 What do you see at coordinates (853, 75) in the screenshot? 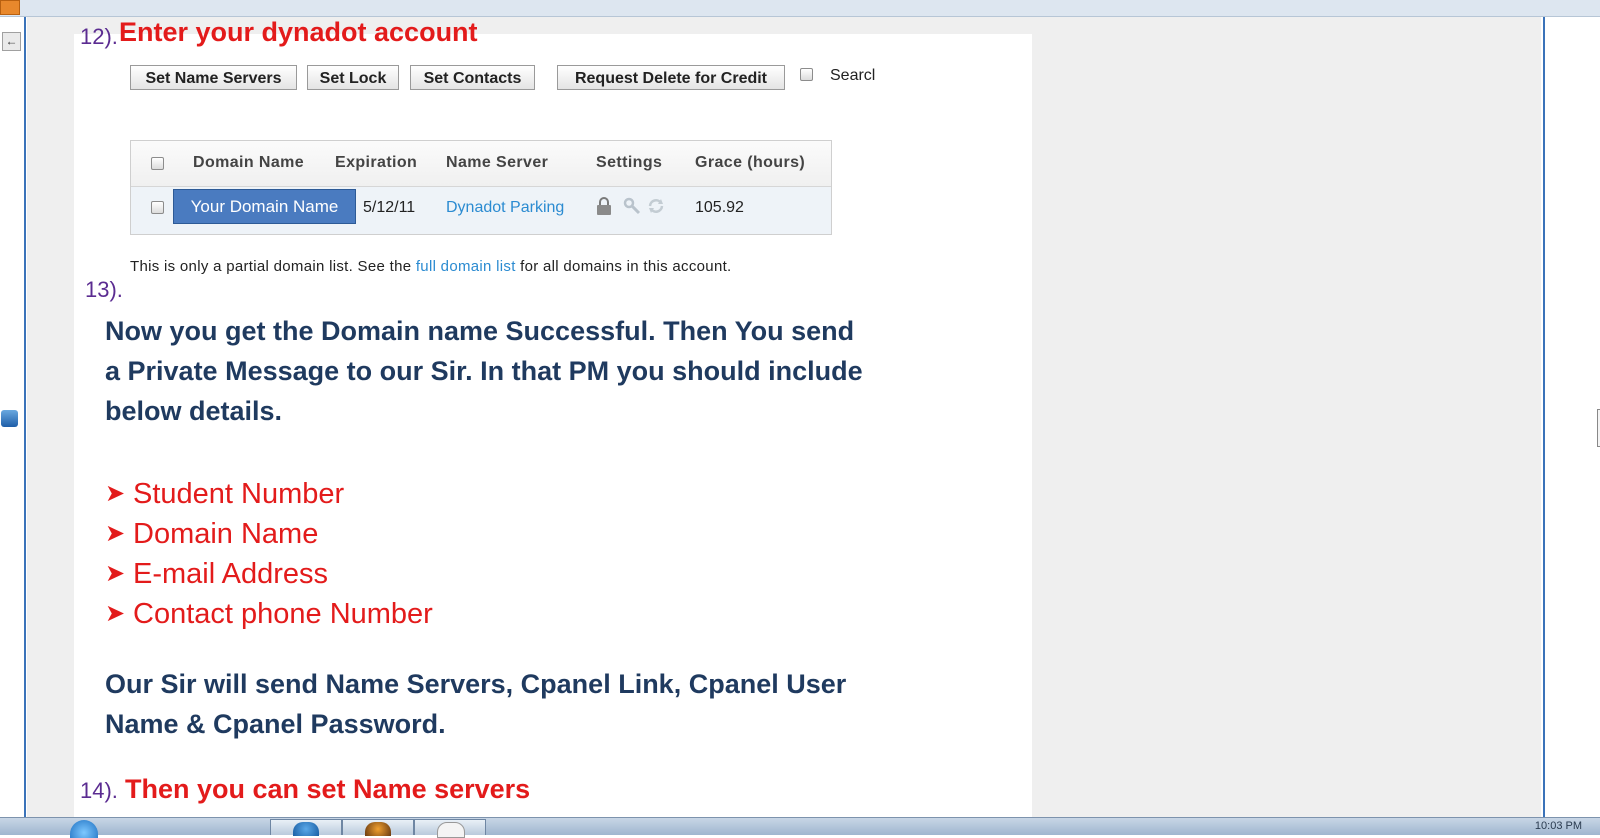
I see `search-label: Searcl` at bounding box center [853, 75].